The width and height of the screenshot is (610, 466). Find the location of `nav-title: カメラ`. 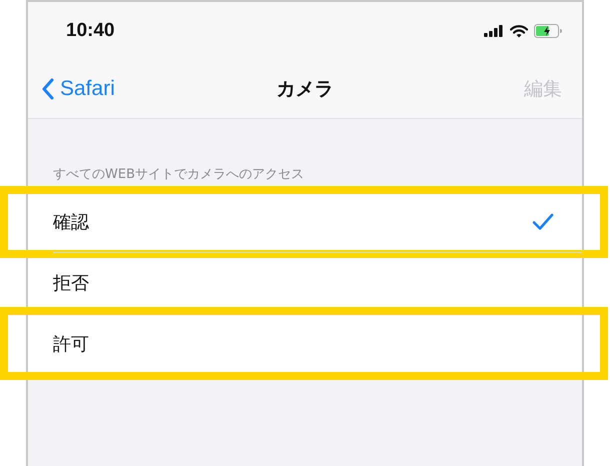

nav-title: カメラ is located at coordinates (305, 89).